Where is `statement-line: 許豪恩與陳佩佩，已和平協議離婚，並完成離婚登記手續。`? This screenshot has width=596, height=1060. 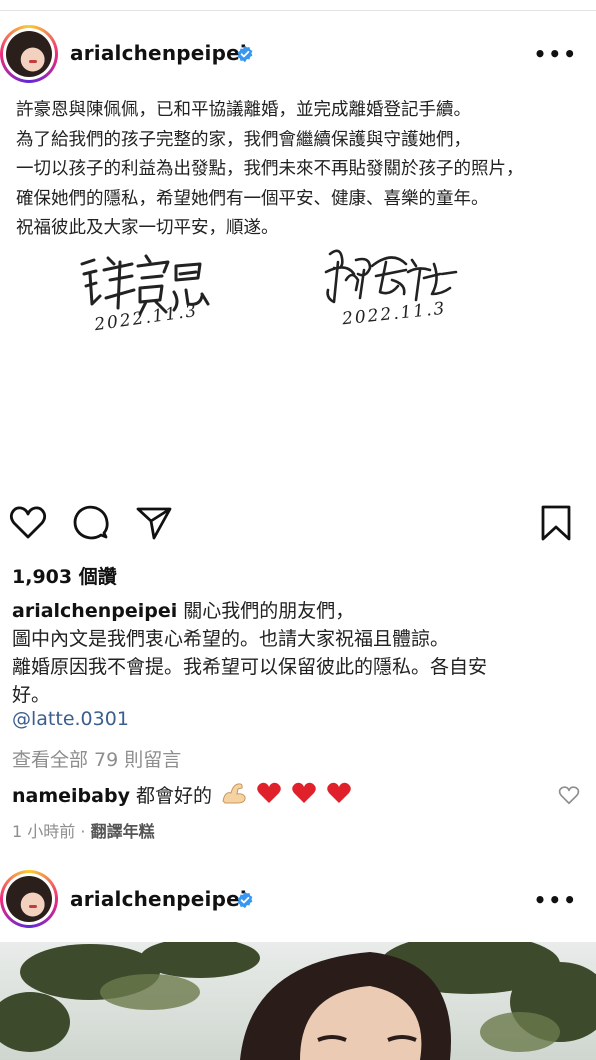
statement-line: 許豪恩與陳佩佩，已和平協議離婚，並完成離婚登記手續。 is located at coordinates (243, 110).